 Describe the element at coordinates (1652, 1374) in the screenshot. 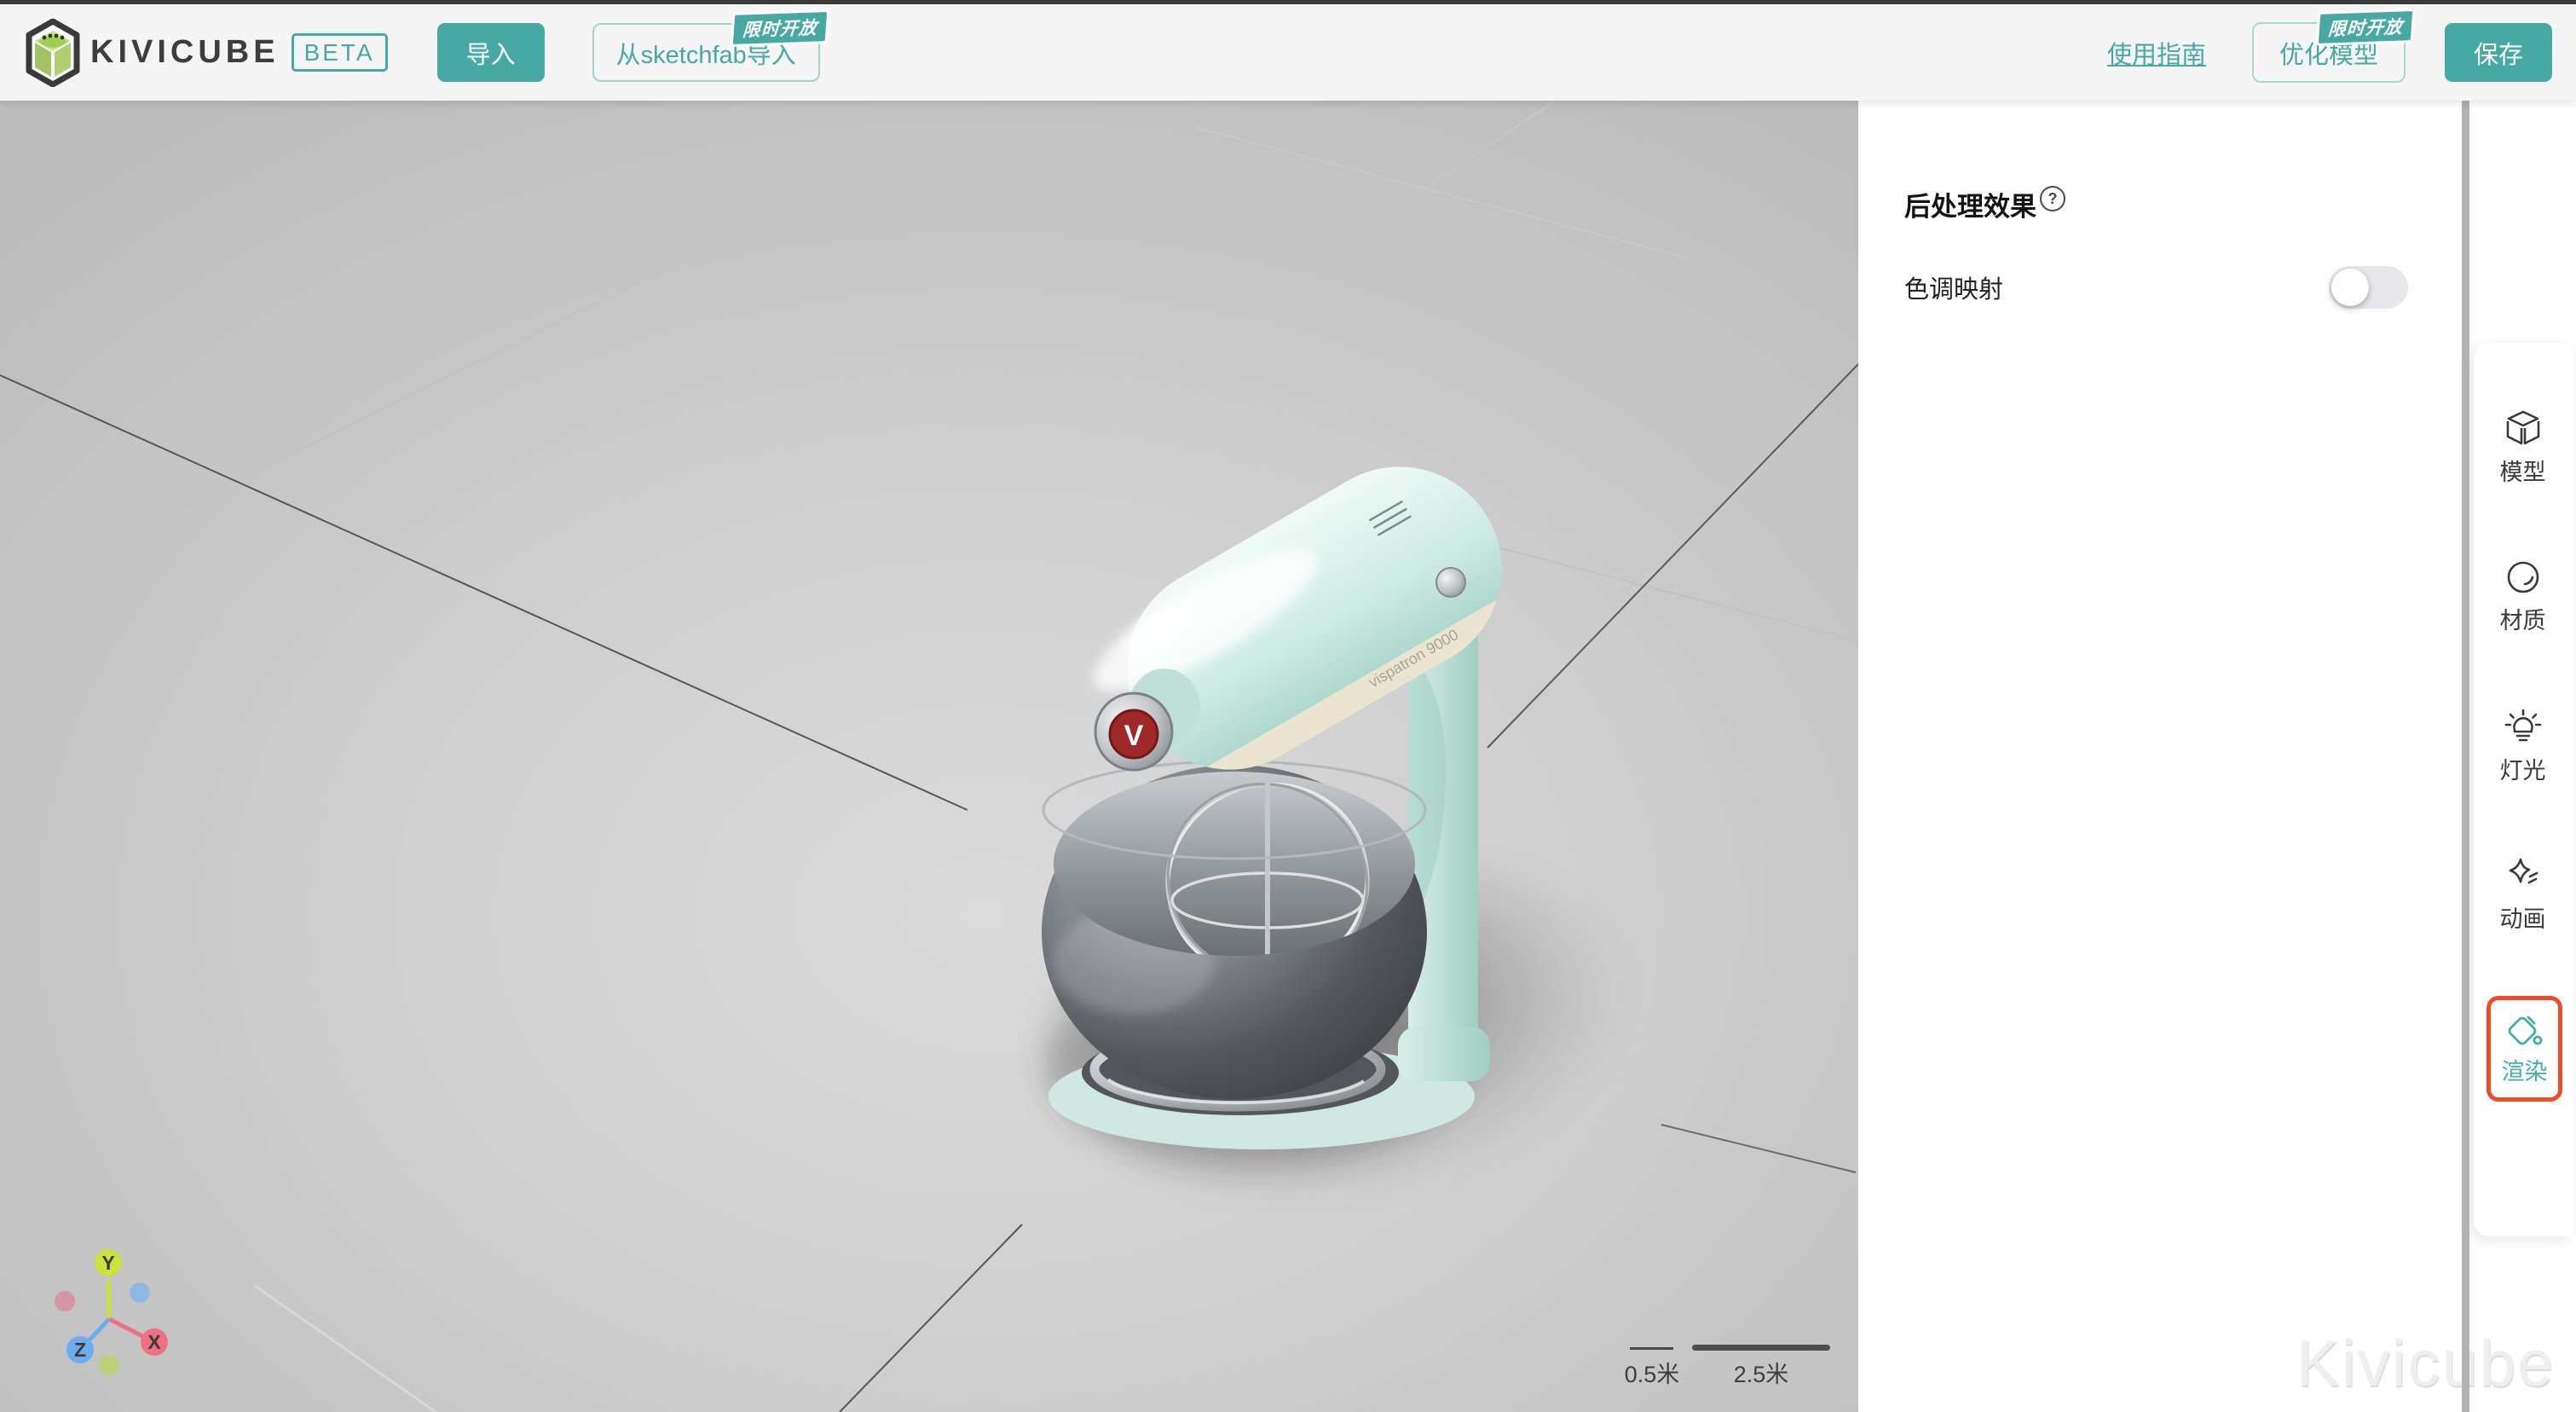

I see `scale-label-small: 0.5米` at that location.